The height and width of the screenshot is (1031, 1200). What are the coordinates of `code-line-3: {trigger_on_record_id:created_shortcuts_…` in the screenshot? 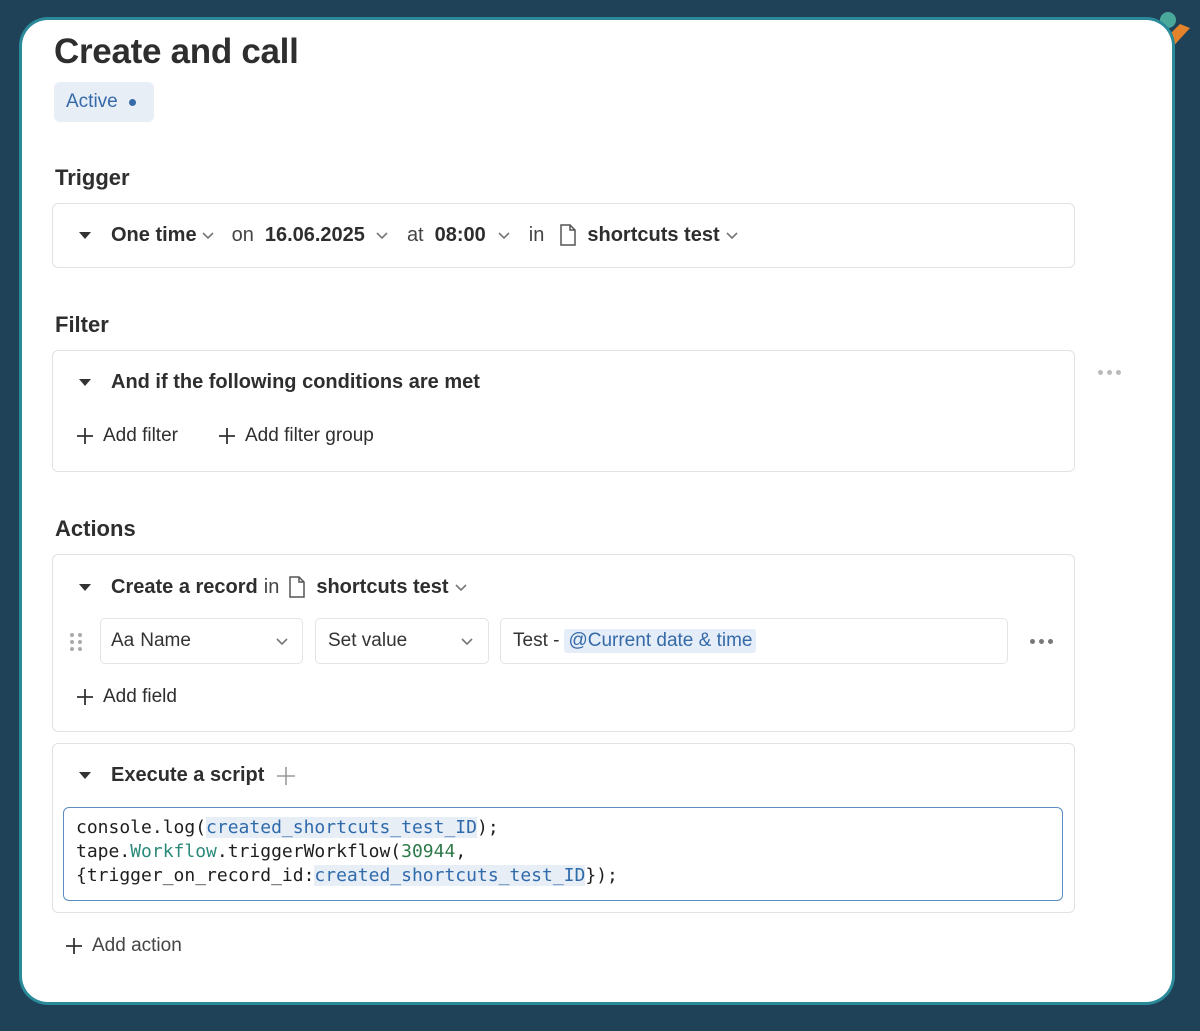 It's located at (347, 875).